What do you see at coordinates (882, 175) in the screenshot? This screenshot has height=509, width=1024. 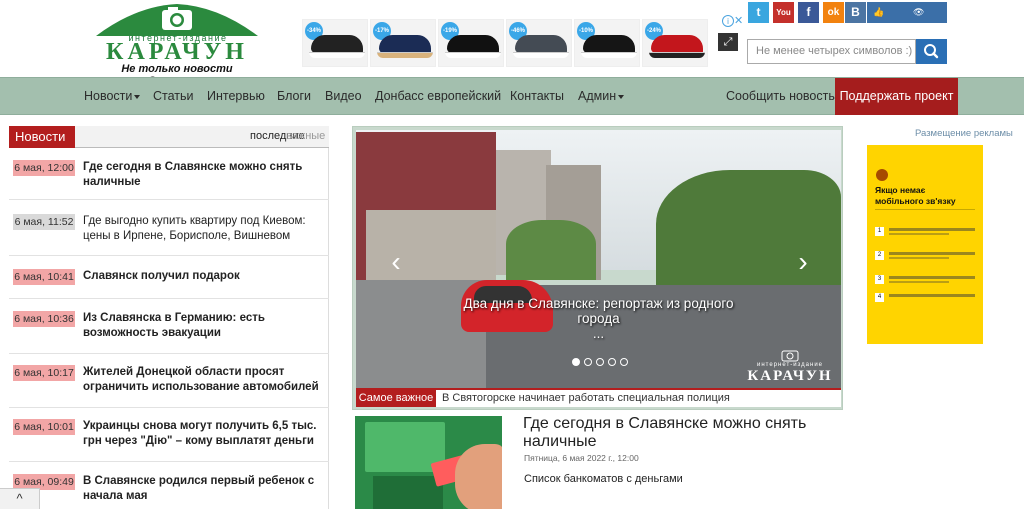 I see `ad-logo-icon` at bounding box center [882, 175].